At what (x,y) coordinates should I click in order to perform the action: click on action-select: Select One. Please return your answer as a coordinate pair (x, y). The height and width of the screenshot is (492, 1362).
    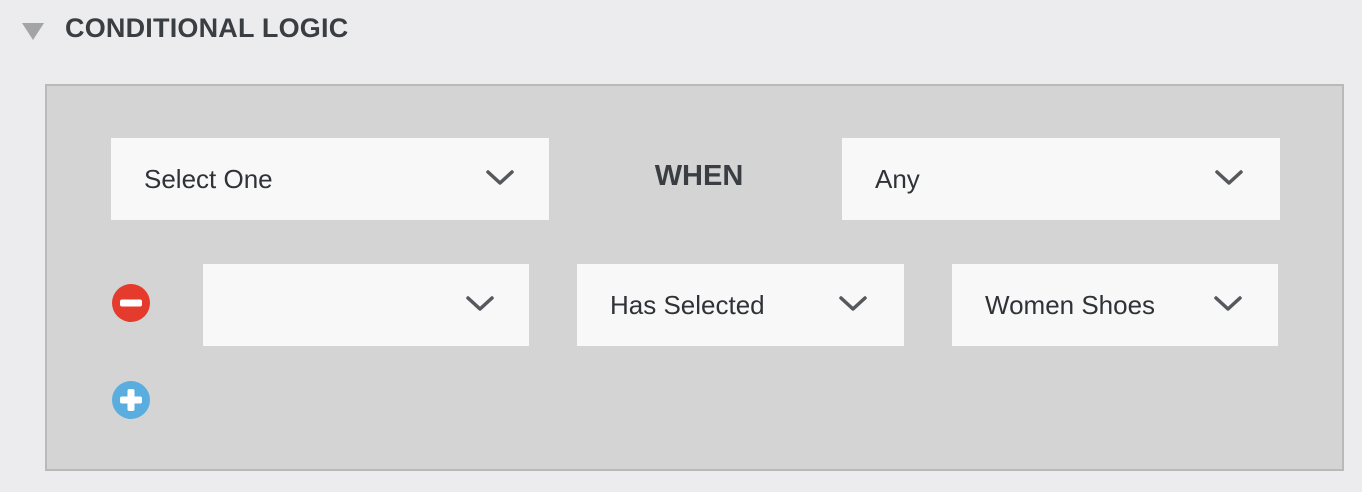
    Looking at the image, I should click on (330, 179).